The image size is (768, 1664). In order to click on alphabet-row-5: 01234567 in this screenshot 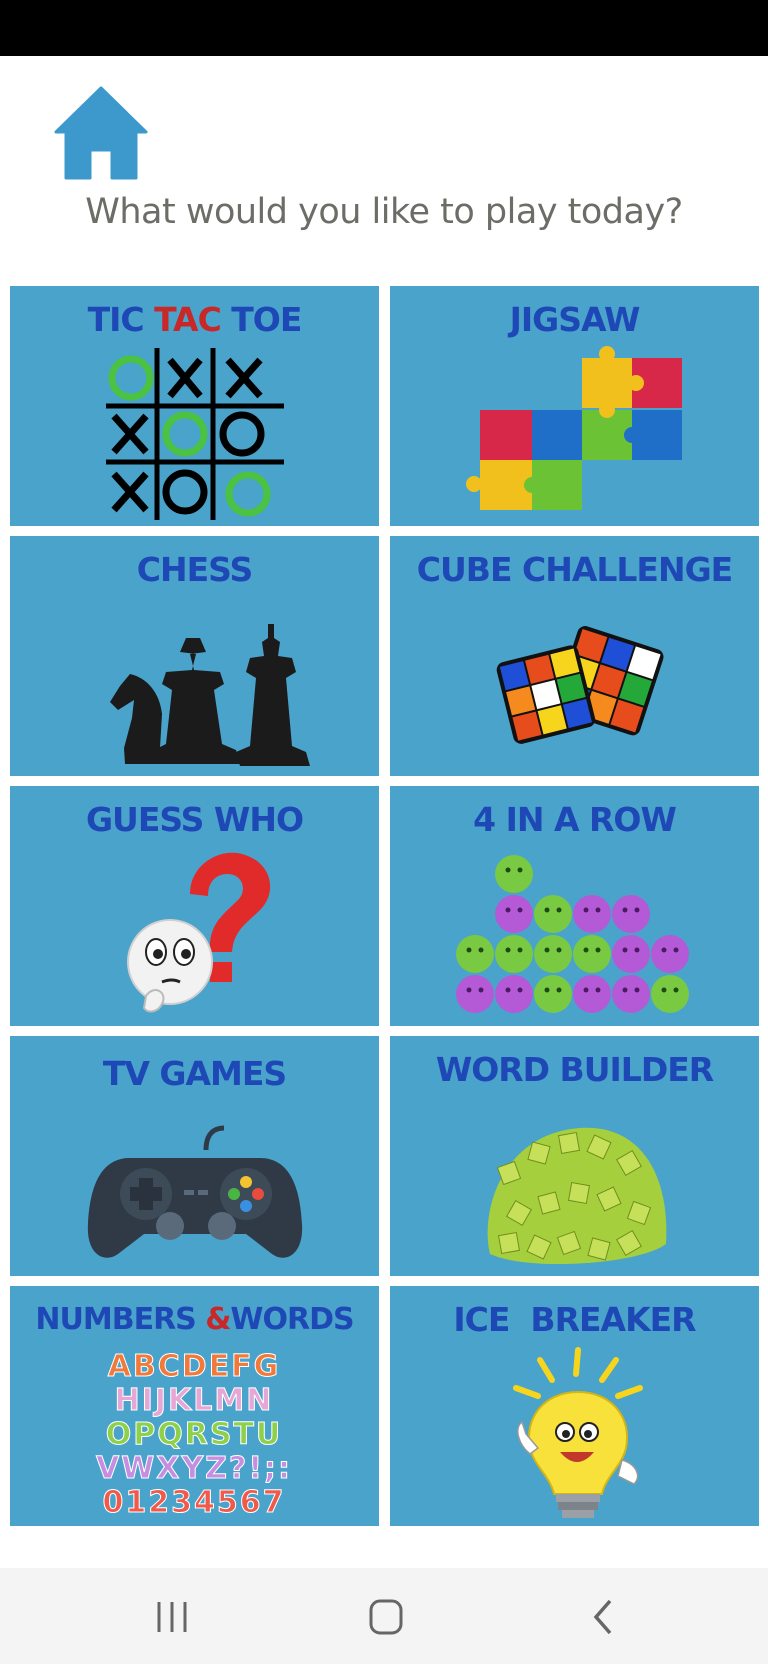, I will do `click(194, 1502)`.